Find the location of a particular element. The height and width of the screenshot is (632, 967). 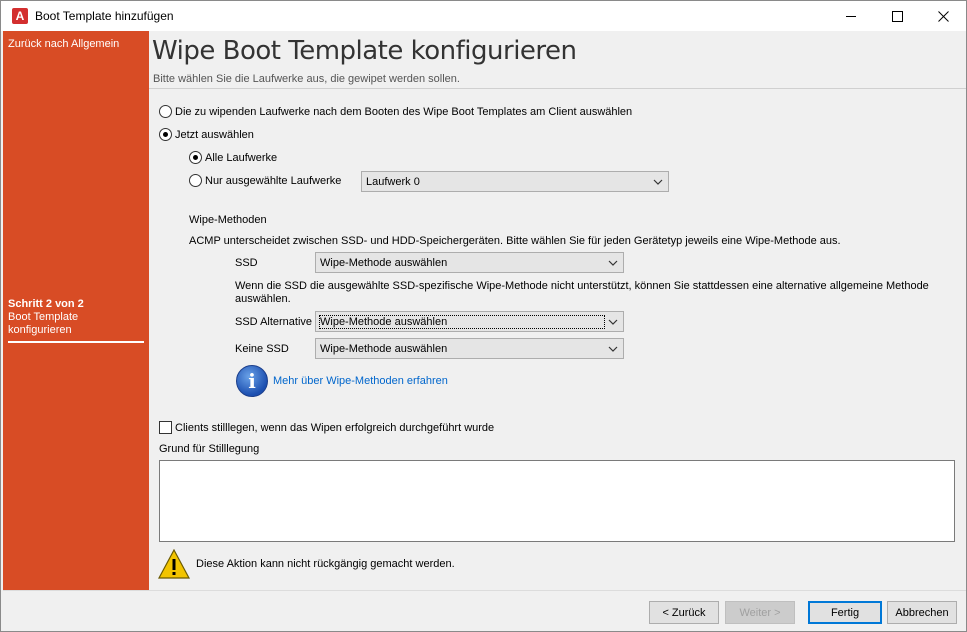

minimize-icon is located at coordinates (850, 16).